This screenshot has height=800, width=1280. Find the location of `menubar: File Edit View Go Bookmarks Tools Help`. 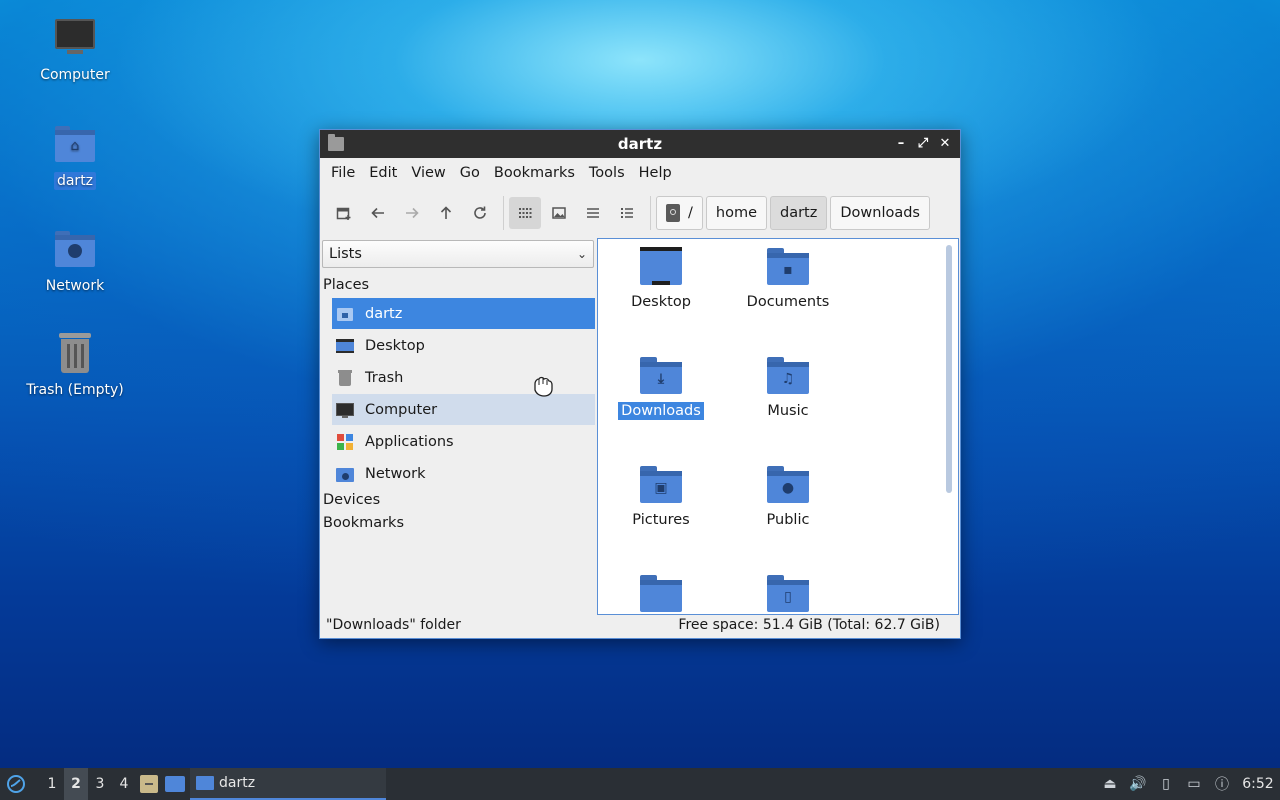

menubar: File Edit View Go Bookmarks Tools Help is located at coordinates (640, 173).